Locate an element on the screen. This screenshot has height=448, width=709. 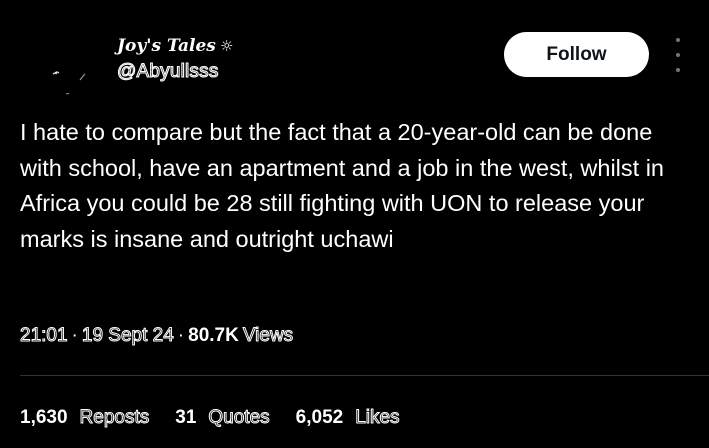
sun-icon: ☼ is located at coordinates (226, 46).